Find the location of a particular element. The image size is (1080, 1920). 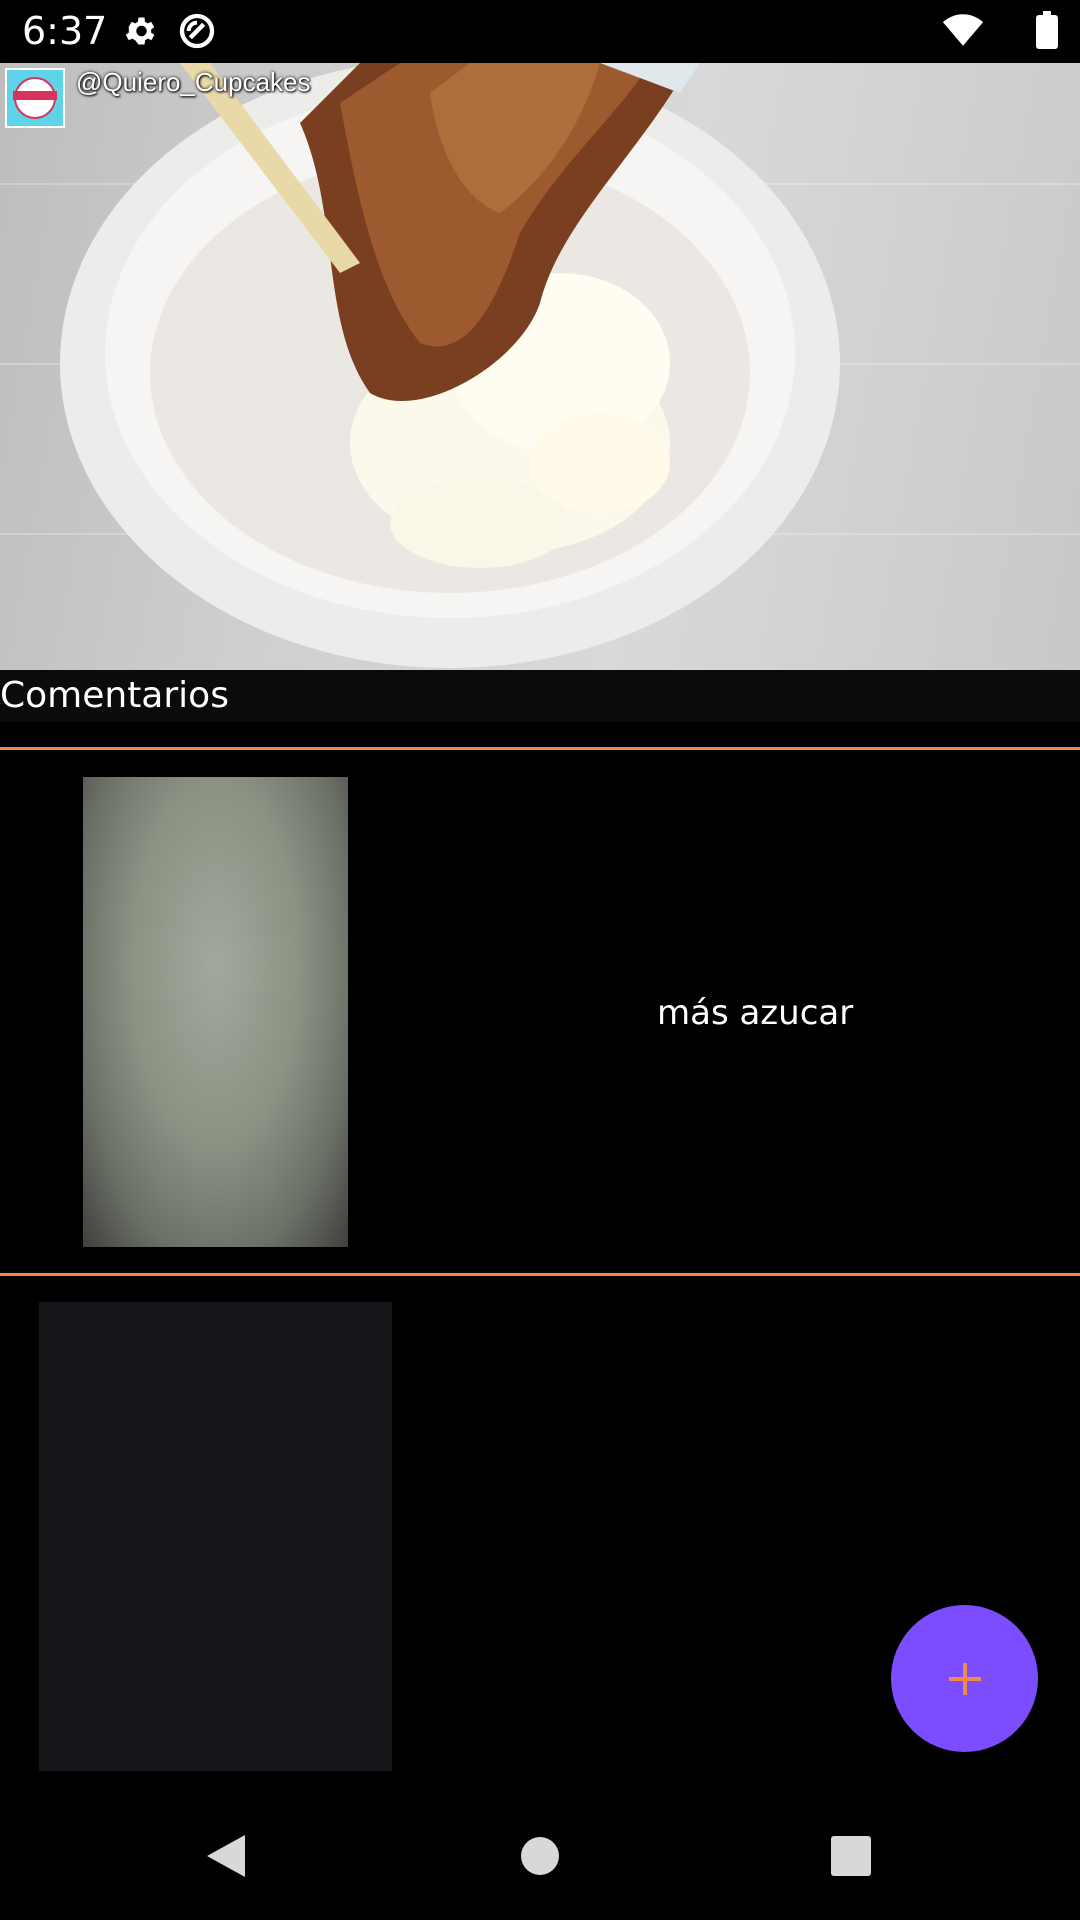

cupcake-logo-icon is located at coordinates (35, 98).